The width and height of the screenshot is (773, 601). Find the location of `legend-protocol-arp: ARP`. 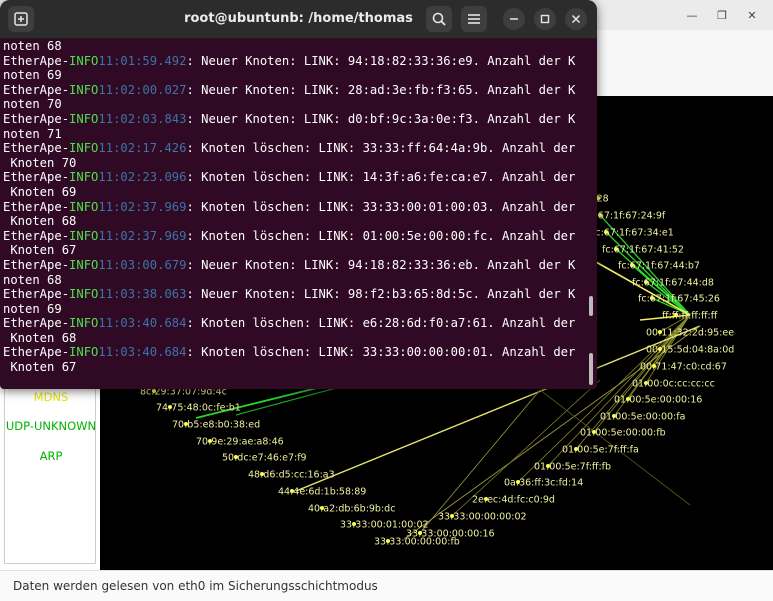

legend-protocol-arp: ARP is located at coordinates (51, 456).